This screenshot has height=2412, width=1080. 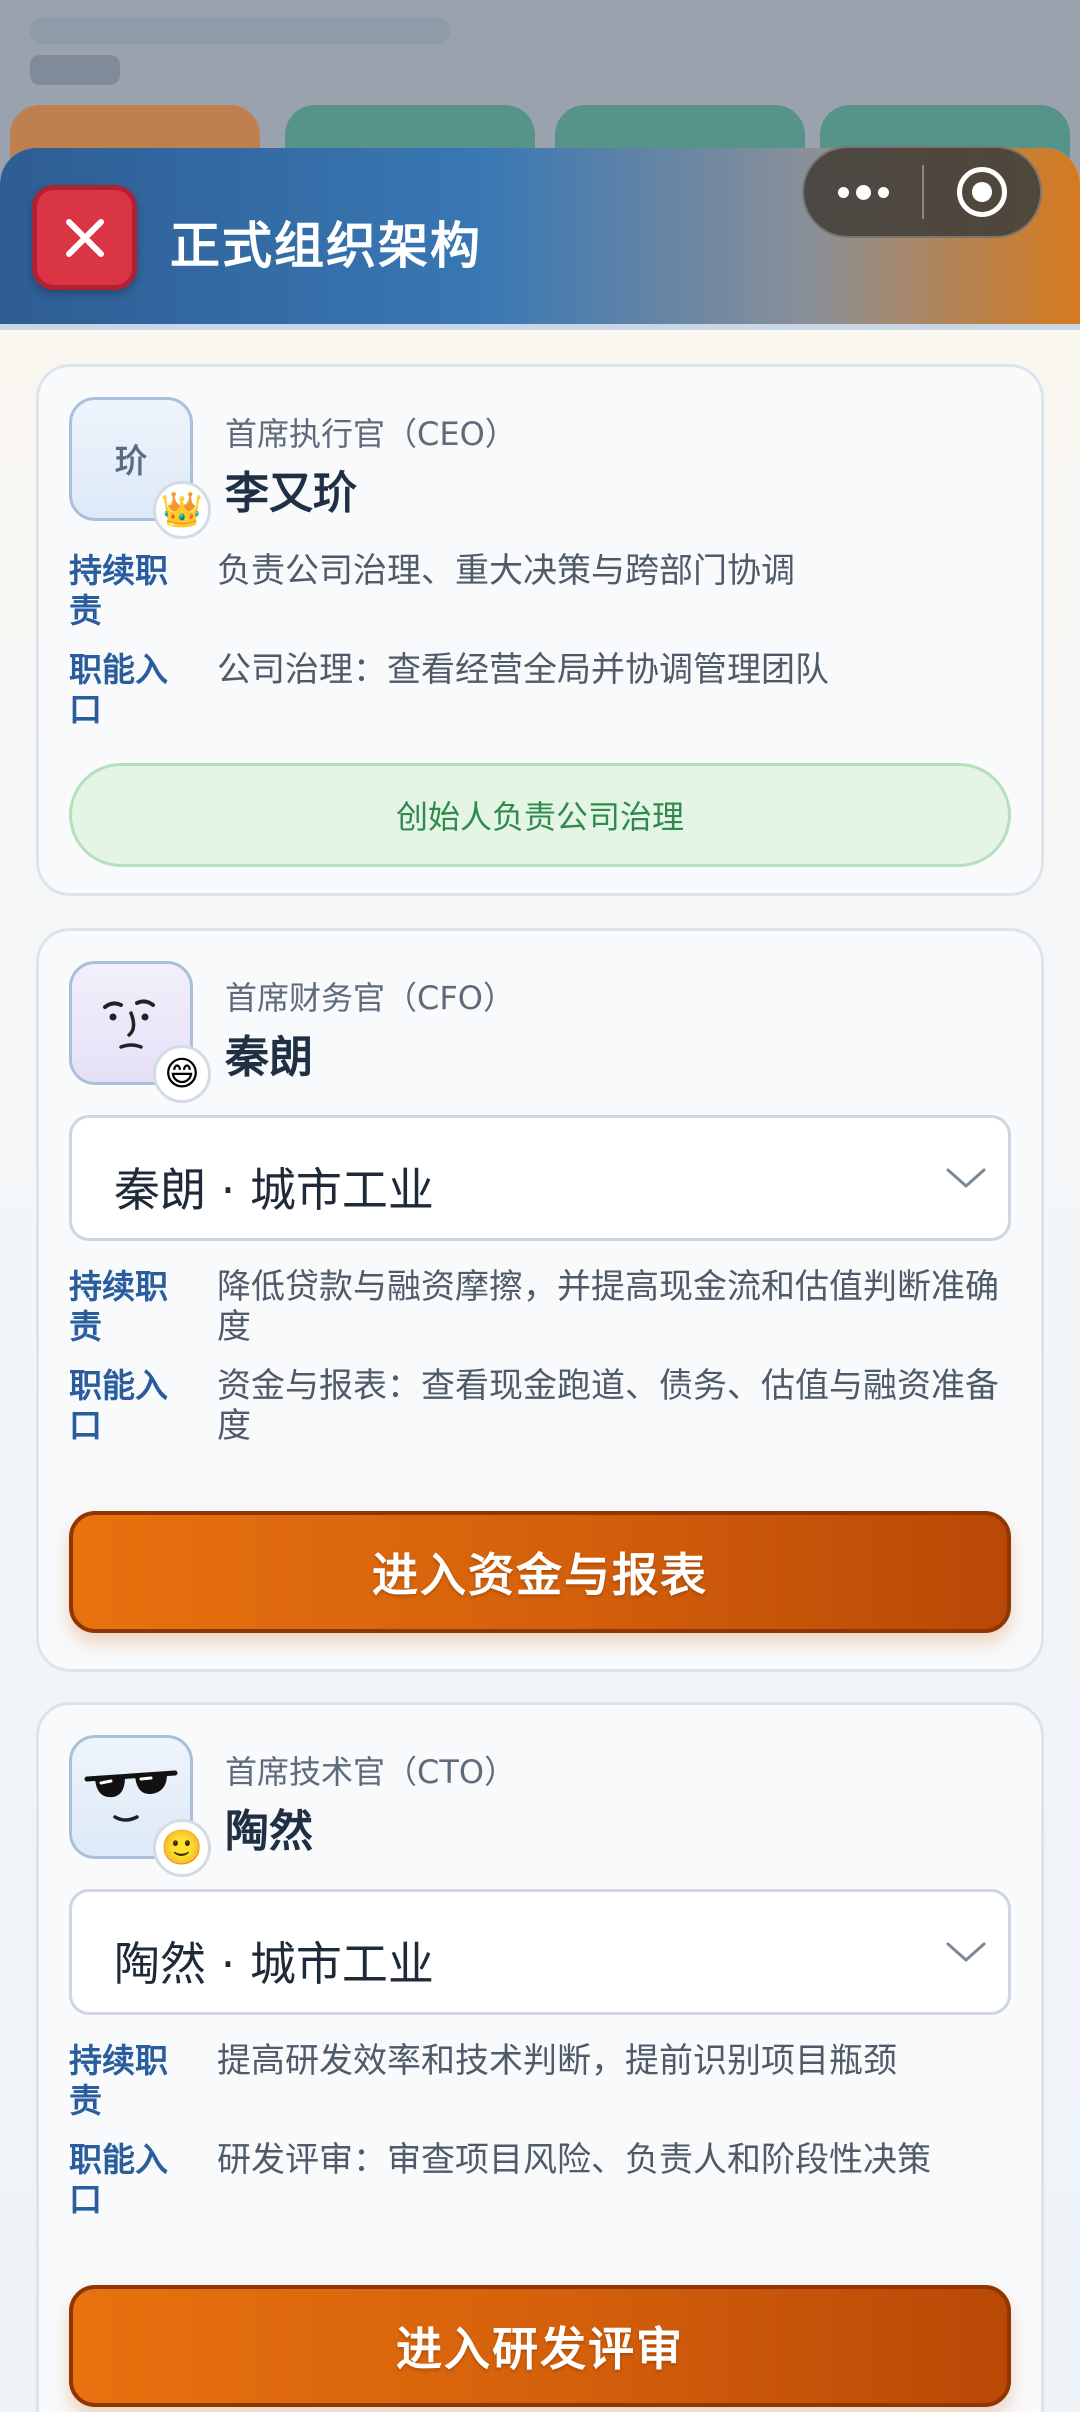 I want to click on company-select: 陶然 · 城市工业, so click(x=540, y=1952).